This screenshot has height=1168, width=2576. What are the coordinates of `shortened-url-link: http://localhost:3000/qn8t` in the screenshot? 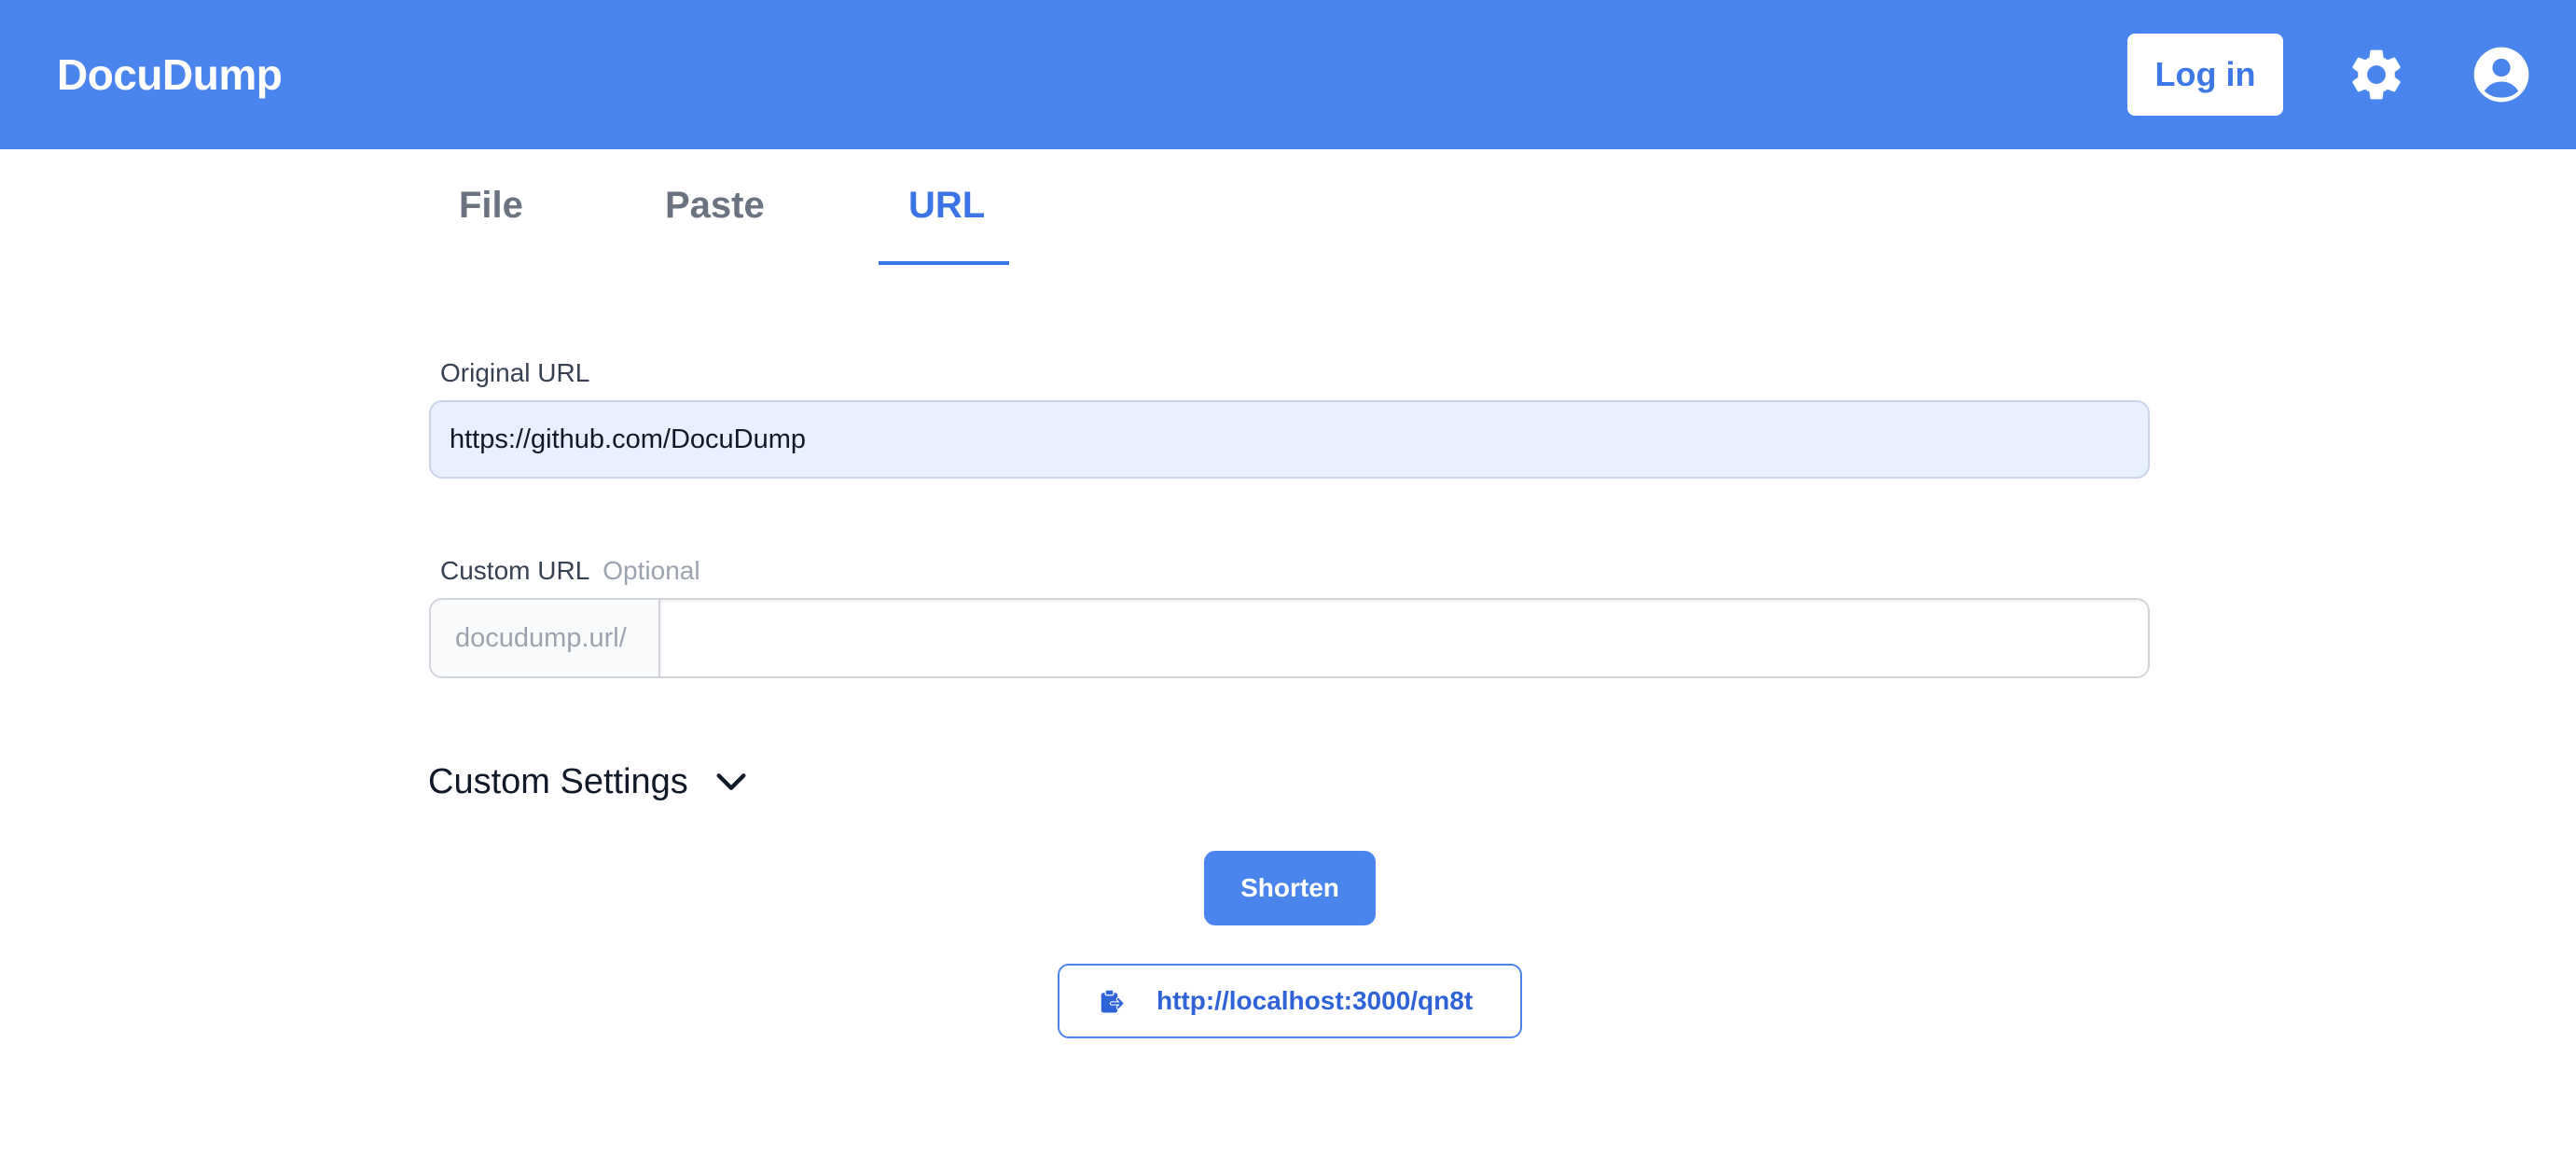 It's located at (1314, 1001).